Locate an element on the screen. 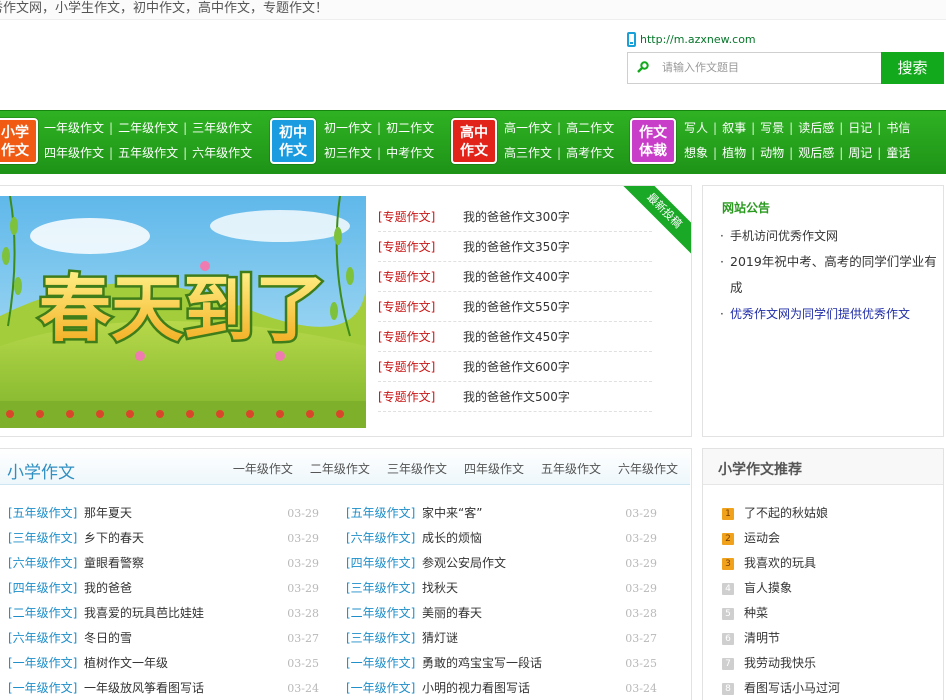 The height and width of the screenshot is (700, 946). nav-link: 日记 is located at coordinates (860, 128).